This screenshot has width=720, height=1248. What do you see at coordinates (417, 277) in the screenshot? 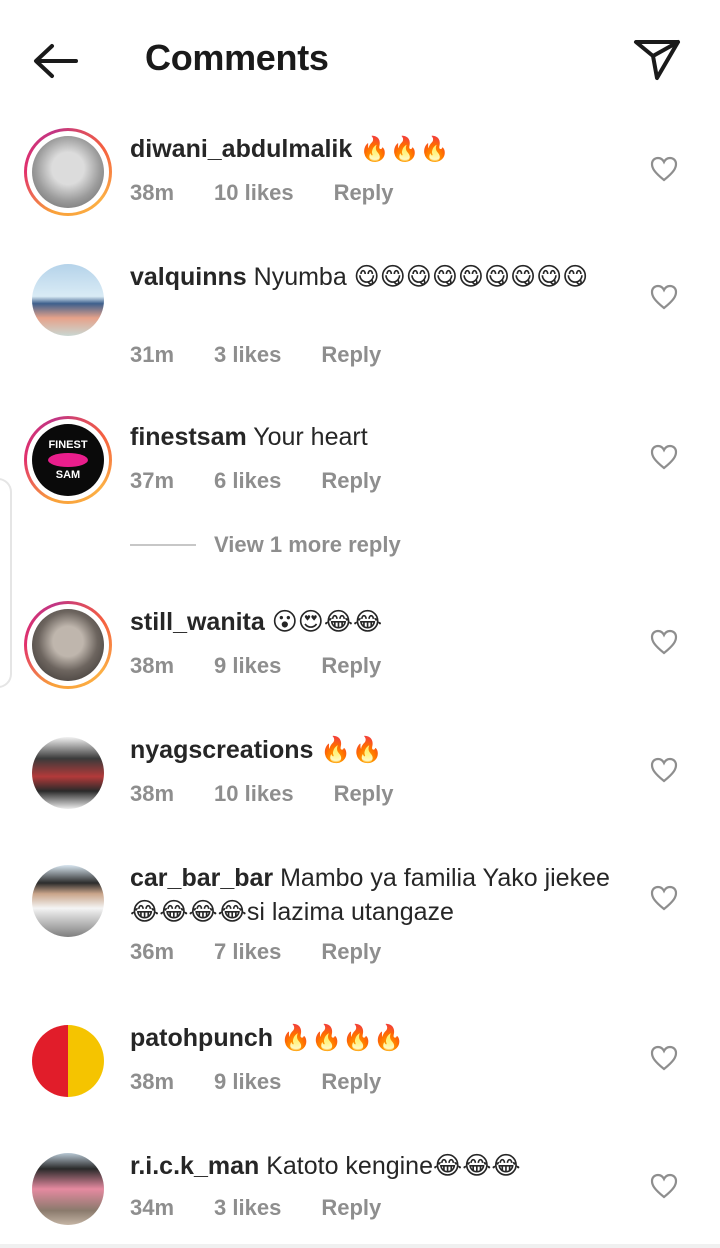
I see `comment-text: Nyumba 😋😋😋😋😋😋😋😋😋` at bounding box center [417, 277].